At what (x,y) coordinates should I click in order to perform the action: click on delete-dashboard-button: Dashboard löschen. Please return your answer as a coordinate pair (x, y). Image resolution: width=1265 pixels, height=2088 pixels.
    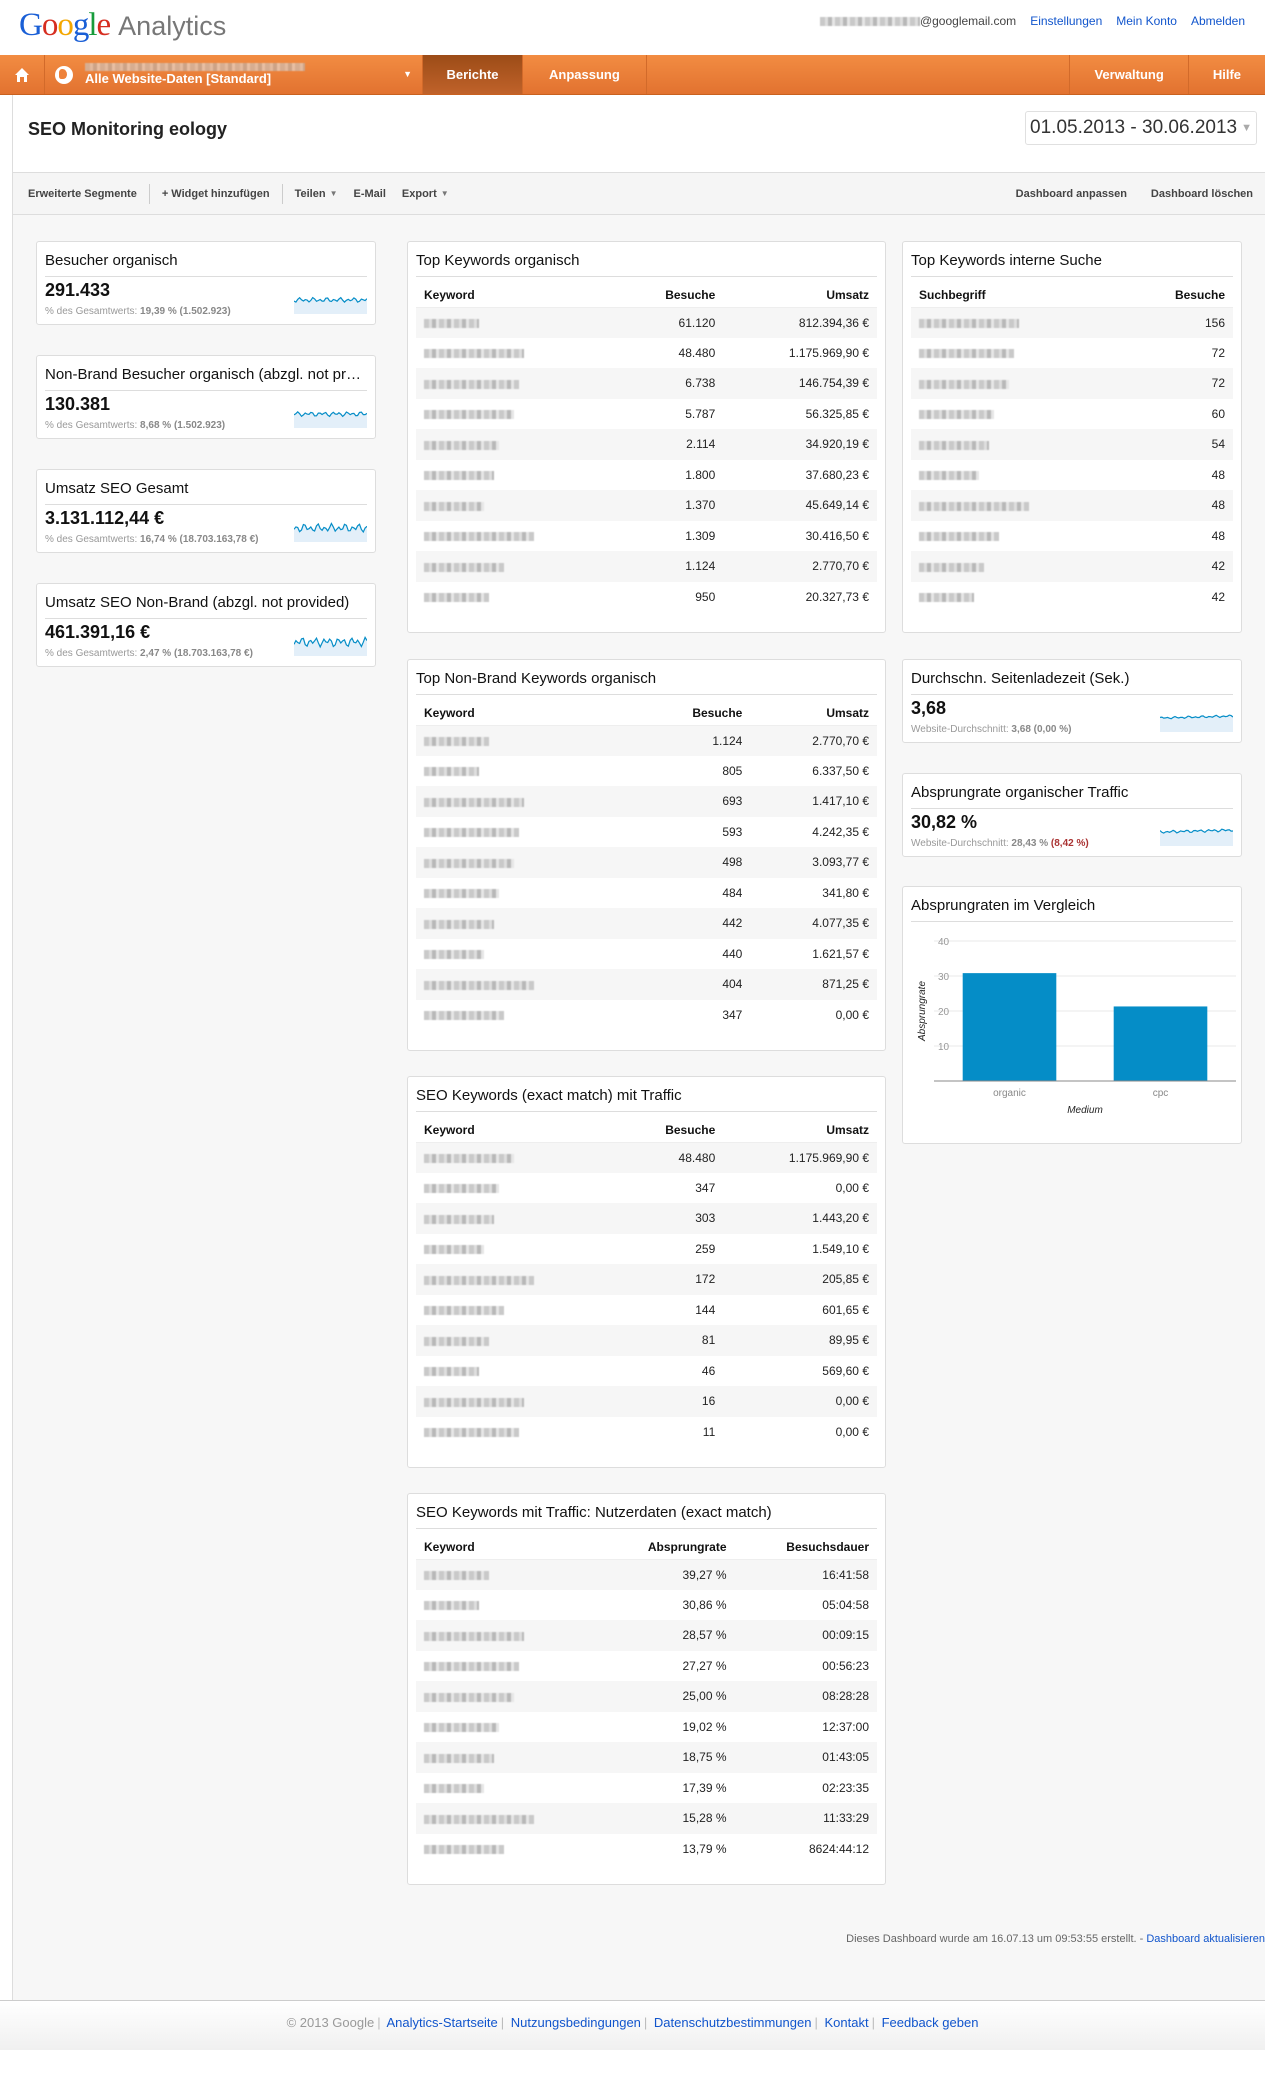
    Looking at the image, I should click on (1202, 194).